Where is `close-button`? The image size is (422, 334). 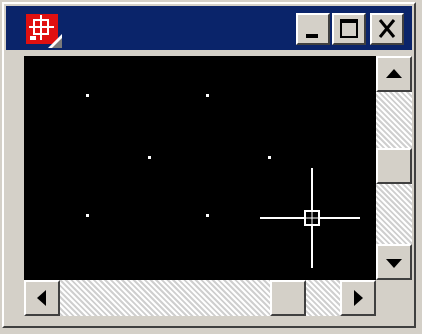 close-button is located at coordinates (387, 29).